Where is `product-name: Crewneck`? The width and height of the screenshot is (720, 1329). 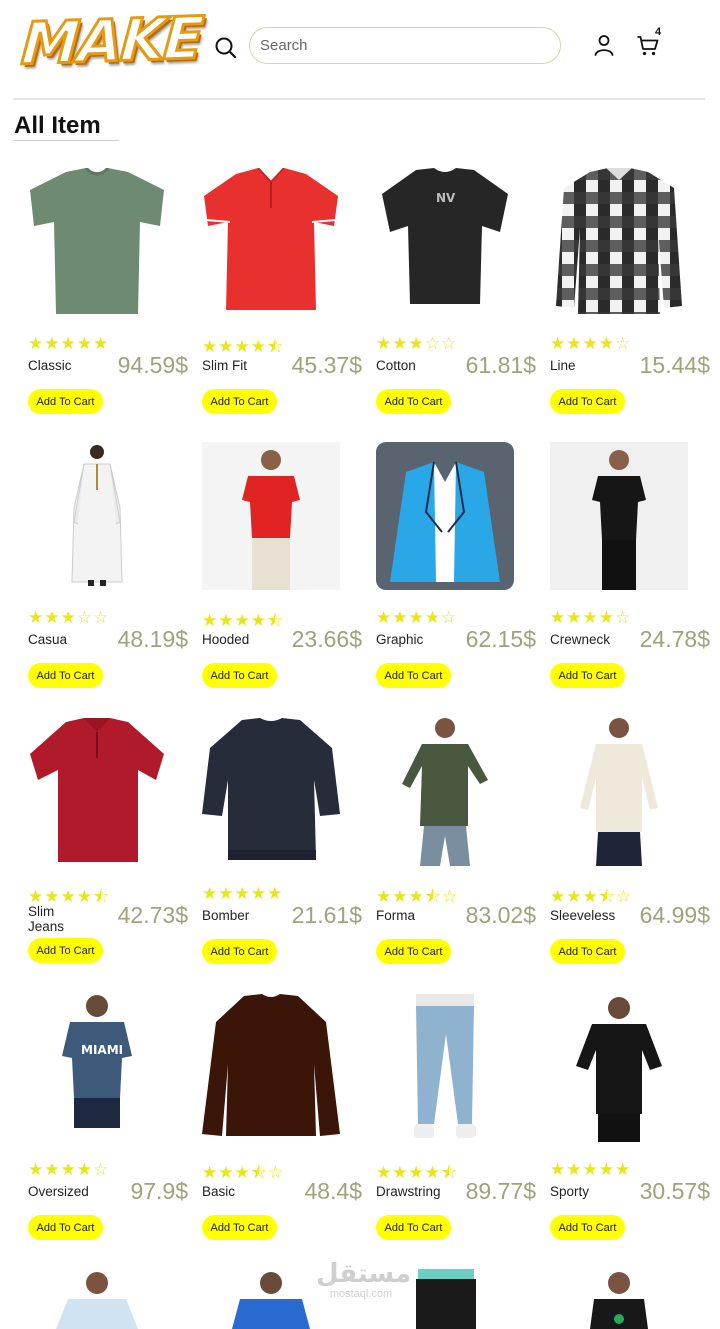 product-name: Crewneck is located at coordinates (580, 639).